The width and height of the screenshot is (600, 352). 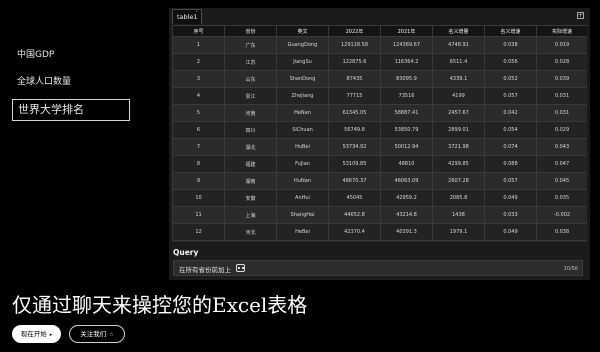 What do you see at coordinates (302, 215) in the screenshot?
I see `table-cell: ShangHai` at bounding box center [302, 215].